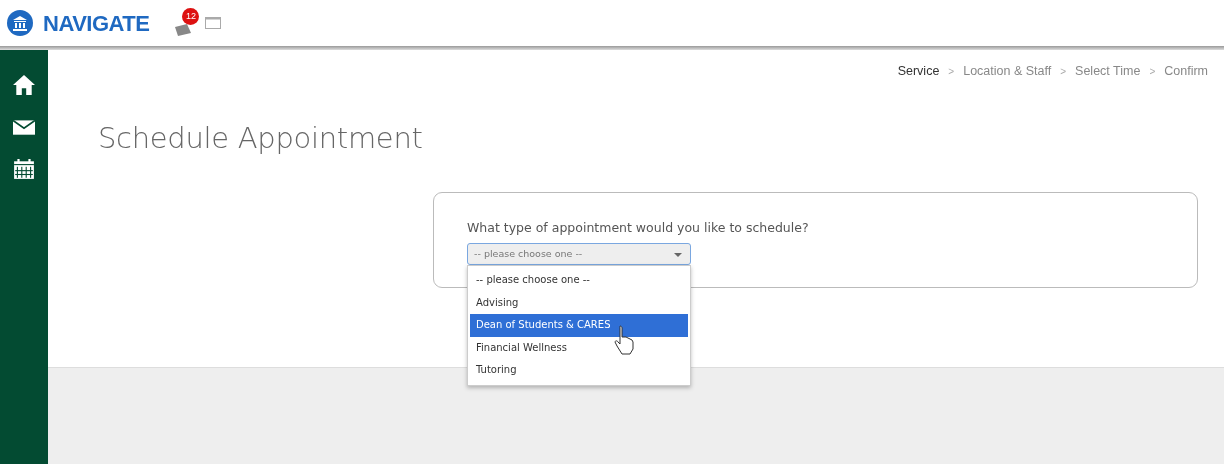 The width and height of the screenshot is (1224, 464). I want to click on dropdown-option: Dean of Students & CARES, so click(579, 325).